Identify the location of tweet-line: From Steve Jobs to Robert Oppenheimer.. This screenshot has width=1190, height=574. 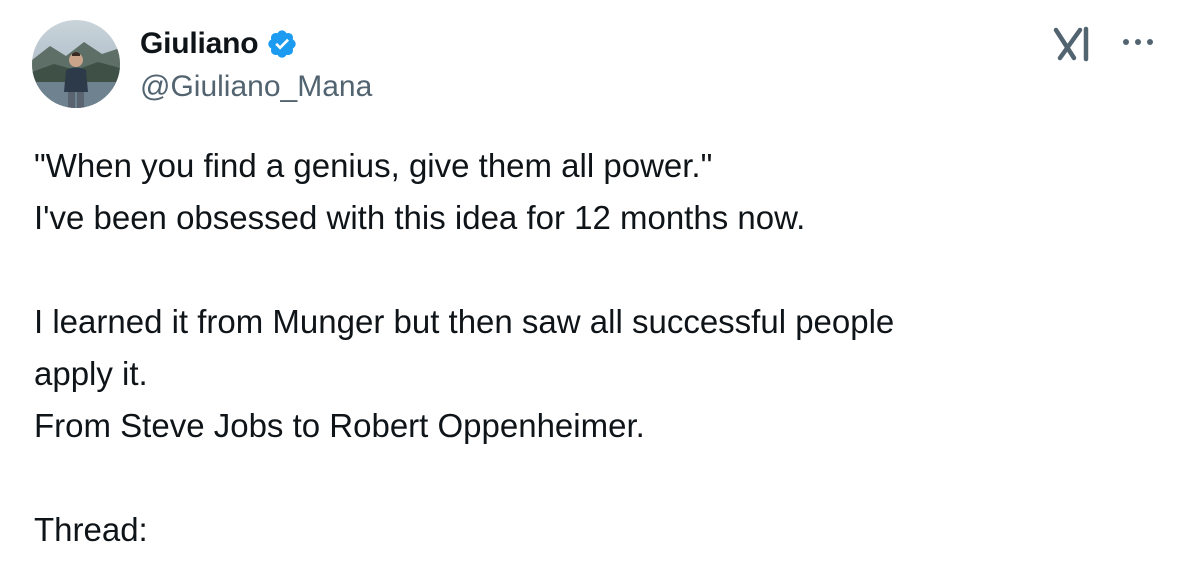
(339, 425).